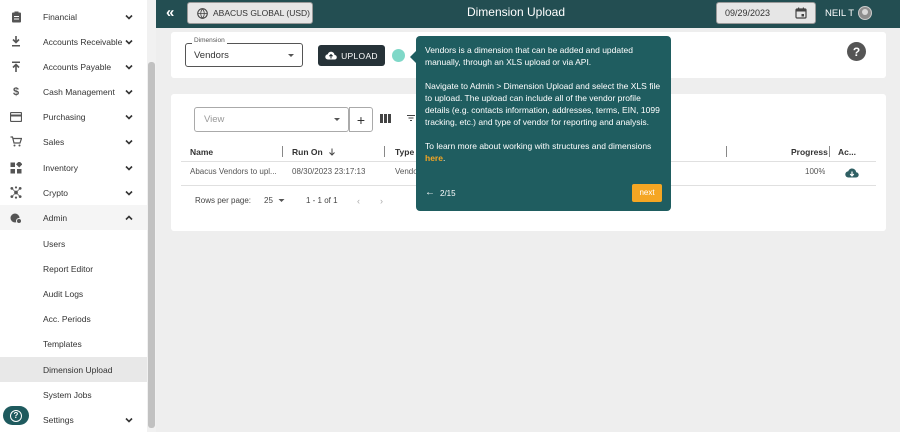  I want to click on rows-per-page-select: 25, so click(274, 200).